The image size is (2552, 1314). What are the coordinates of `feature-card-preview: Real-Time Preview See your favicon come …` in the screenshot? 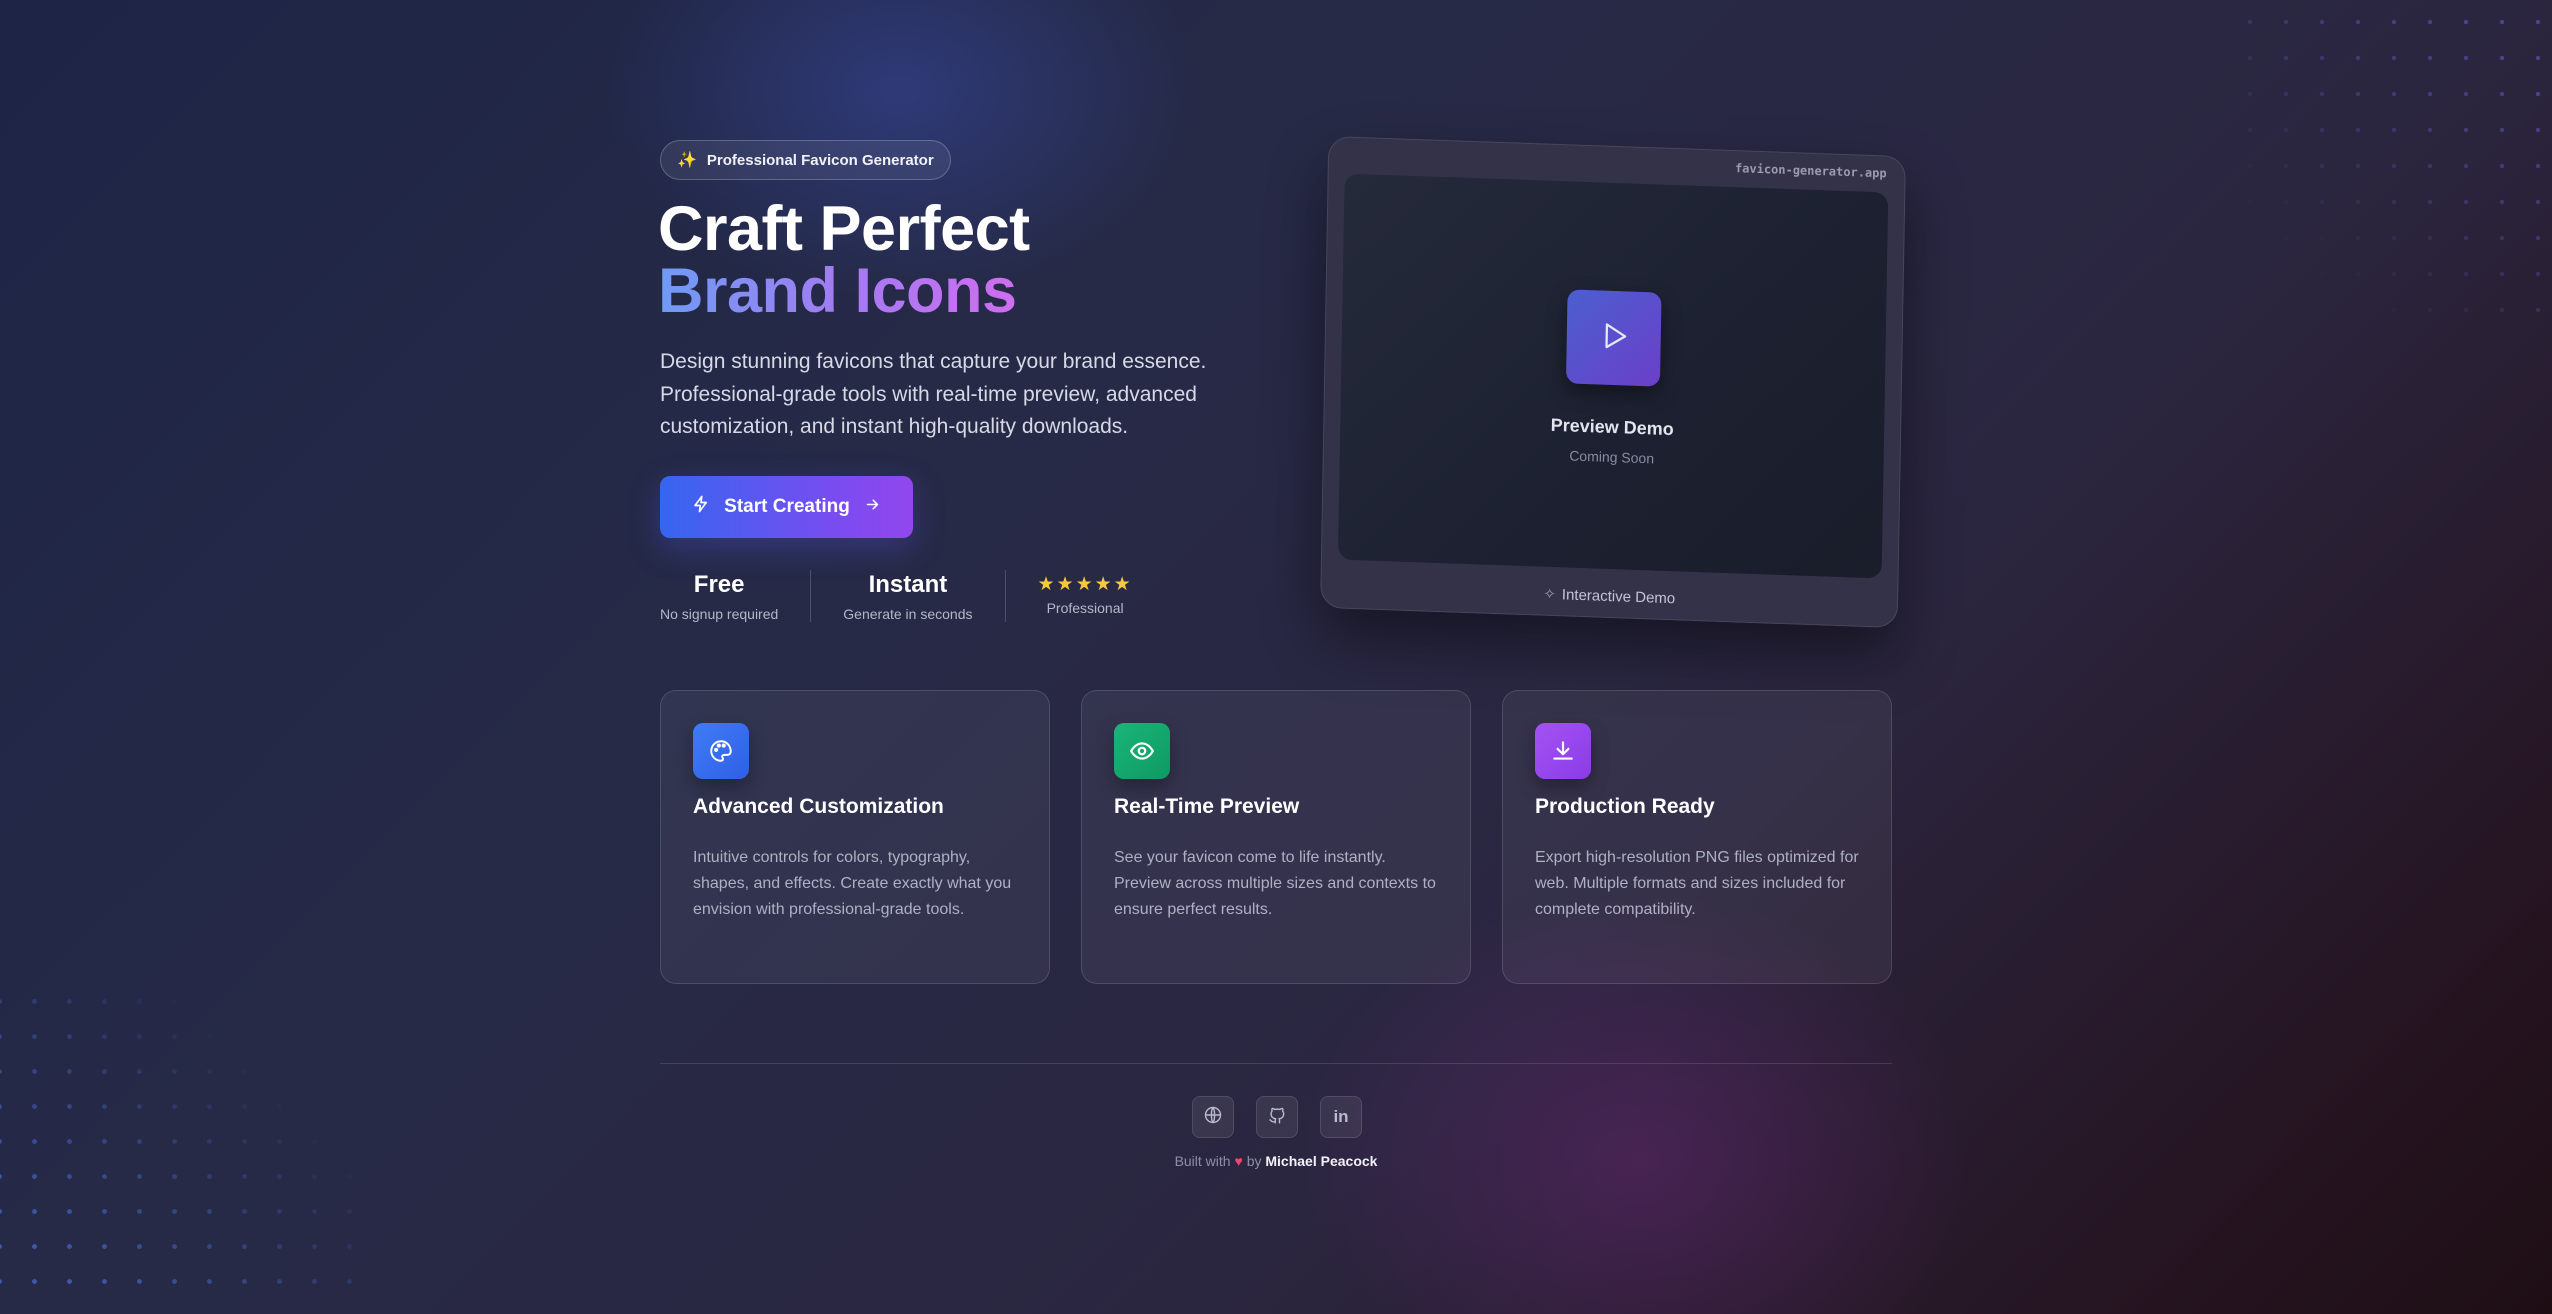 It's located at (1276, 837).